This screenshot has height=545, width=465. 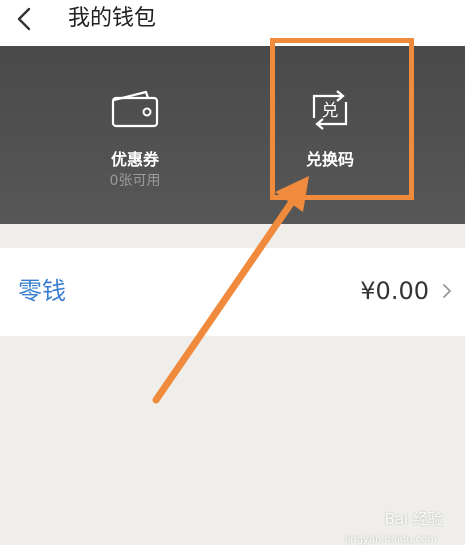 I want to click on page-title: 我的钱包, so click(x=112, y=18).